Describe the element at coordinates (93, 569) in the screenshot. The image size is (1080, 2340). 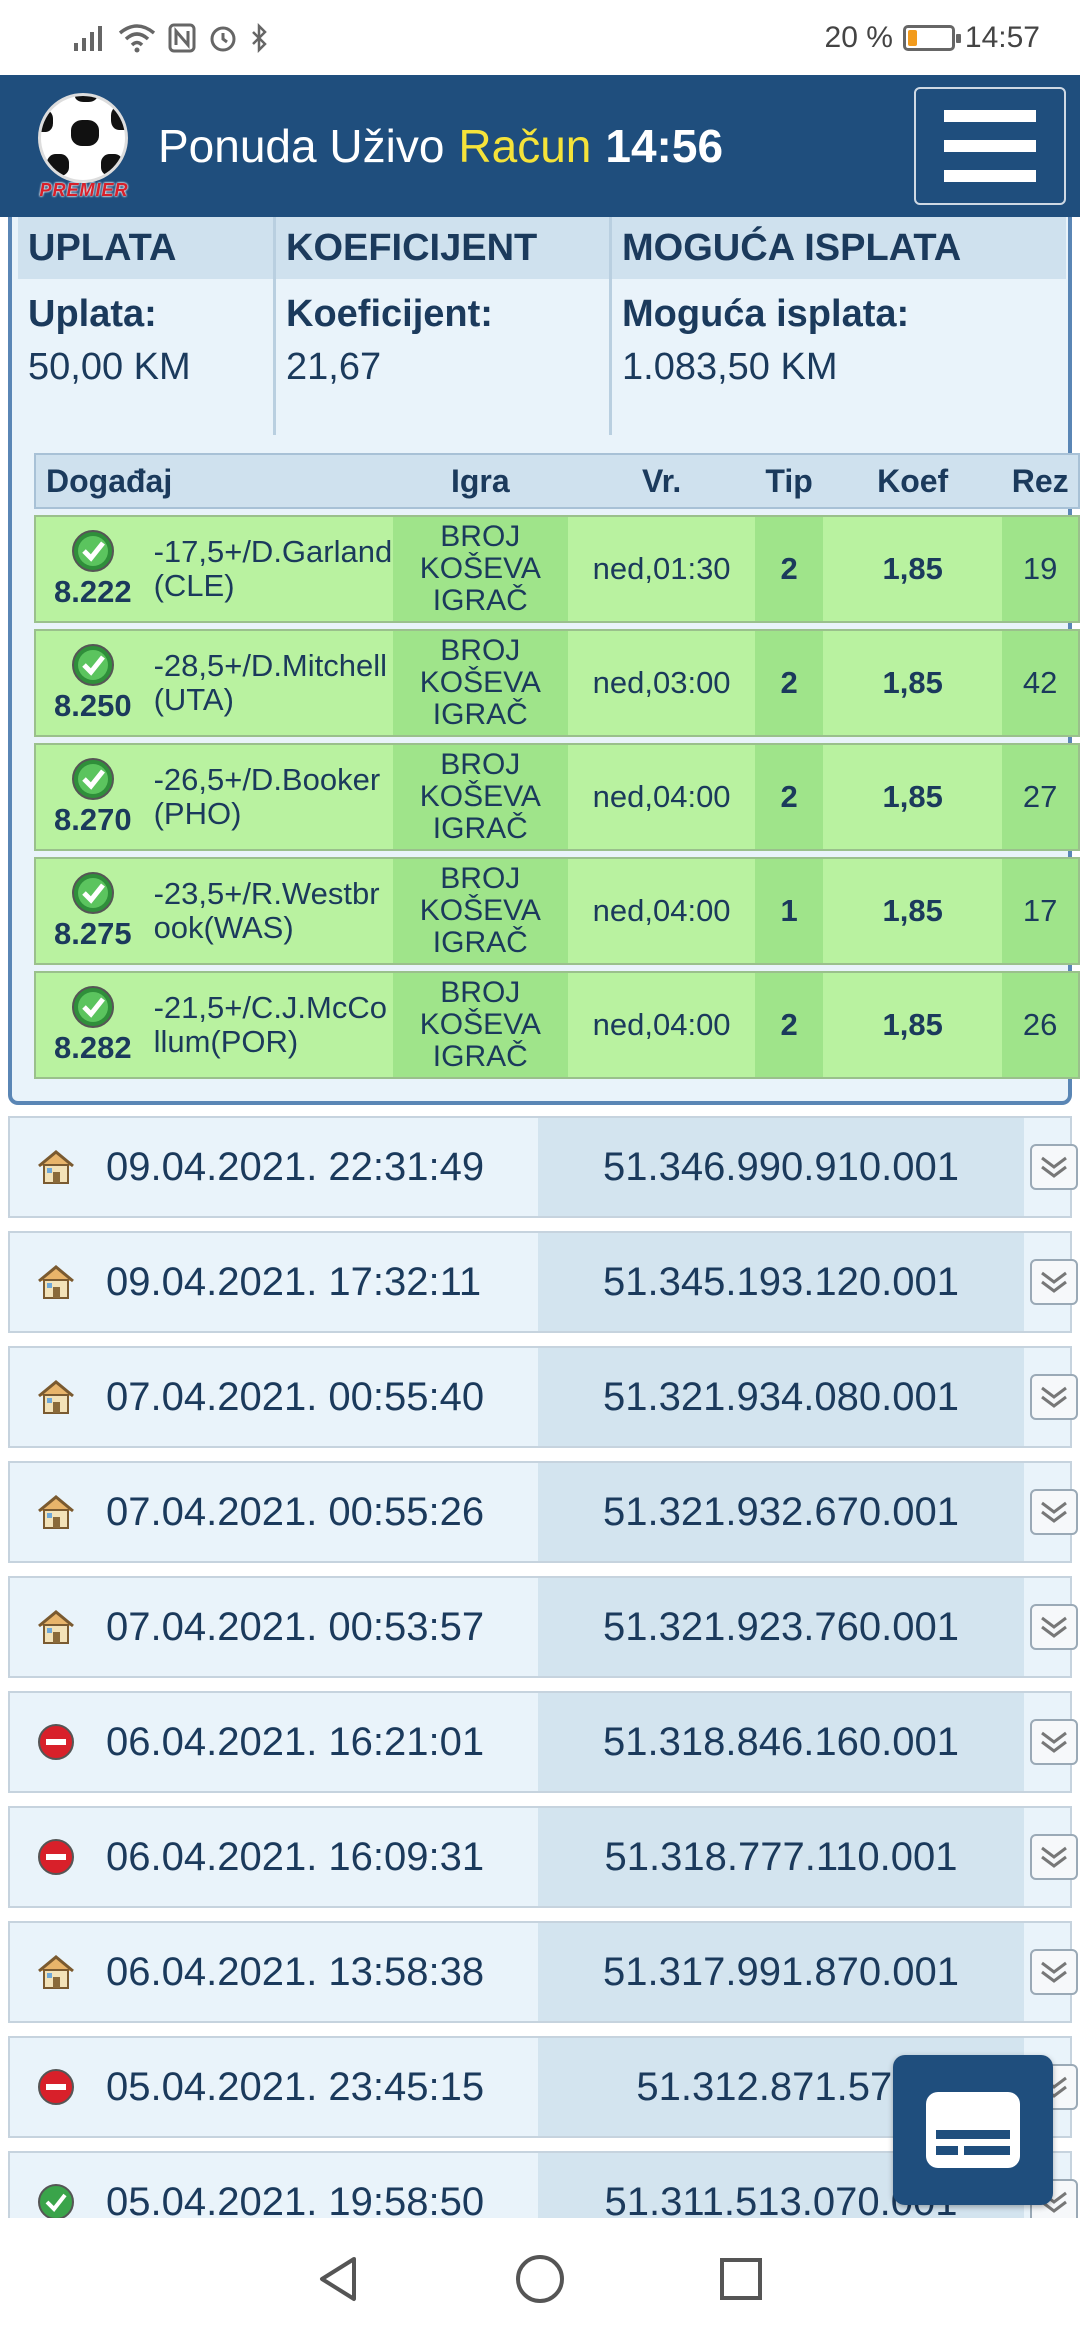
I see `event-code-cell: 8.222` at that location.